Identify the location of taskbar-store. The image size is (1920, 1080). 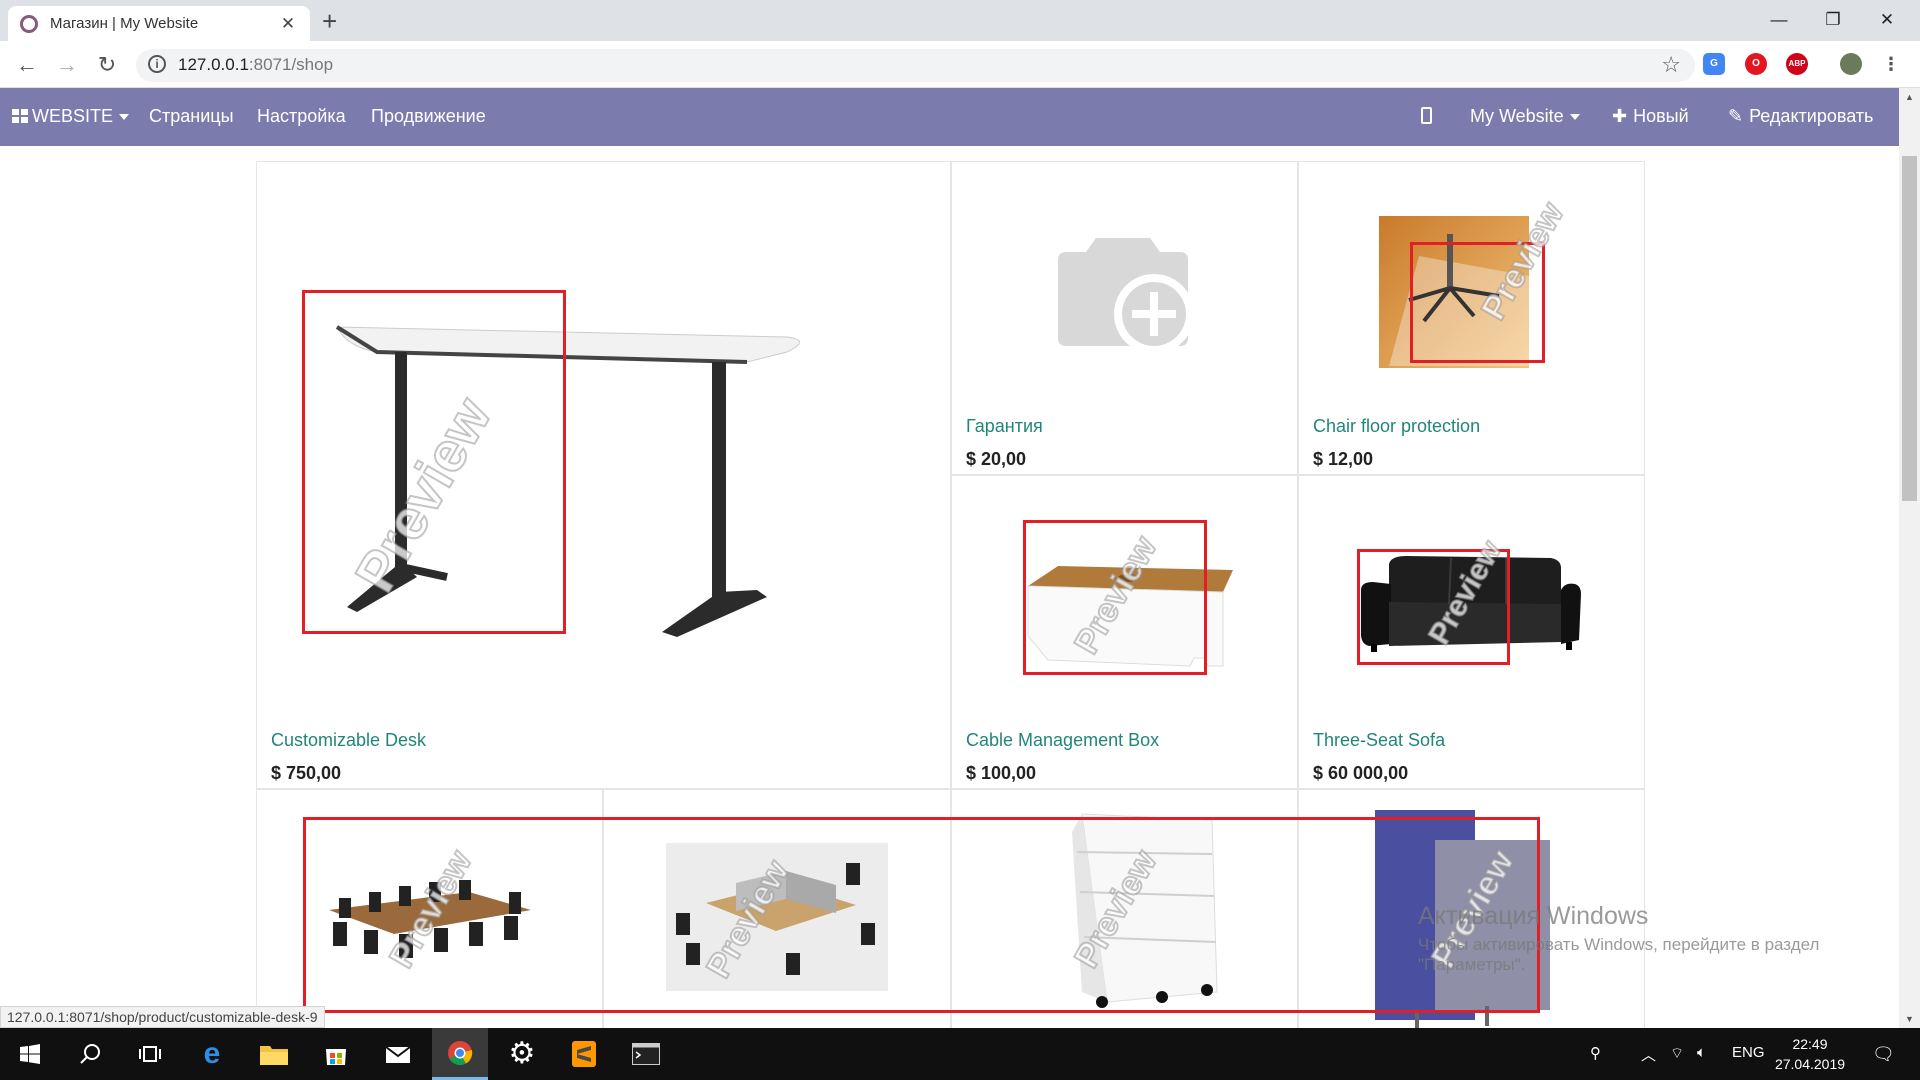
(336, 1054).